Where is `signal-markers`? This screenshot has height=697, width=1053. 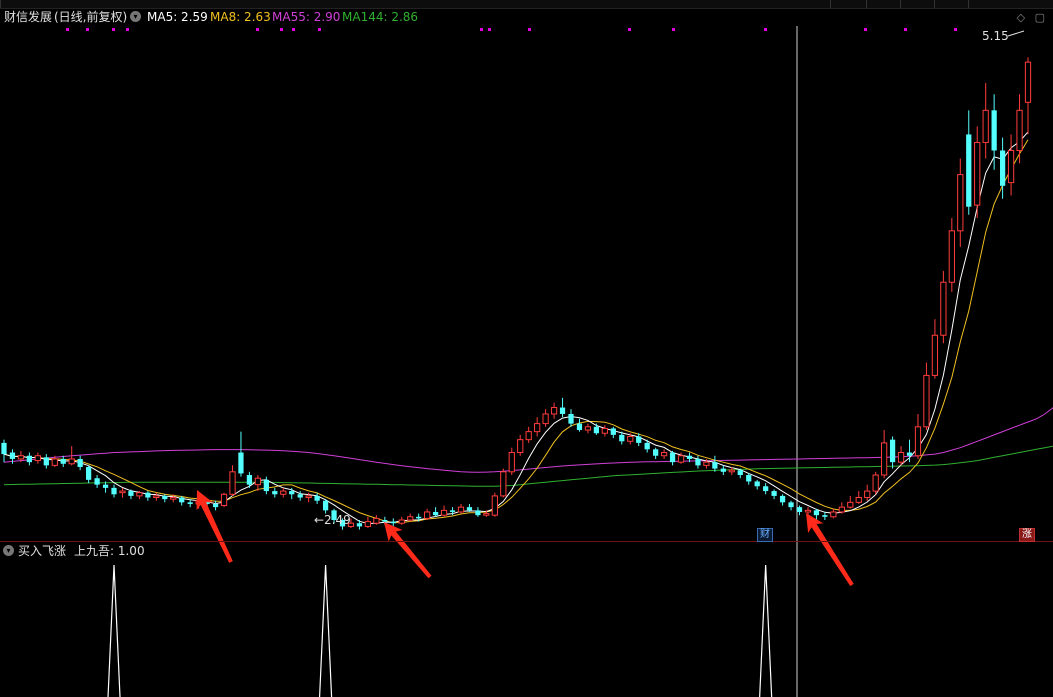 signal-markers is located at coordinates (511, 29).